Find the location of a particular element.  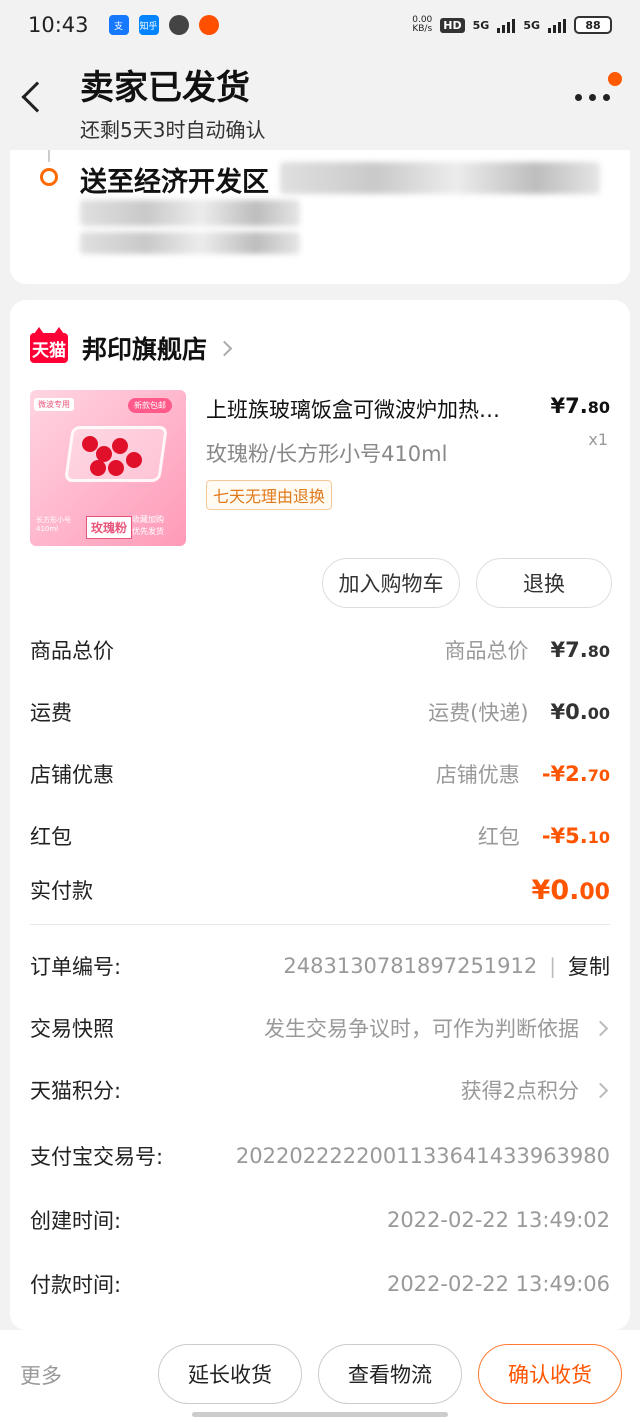

row-detail: 商品总价 is located at coordinates (486, 651).